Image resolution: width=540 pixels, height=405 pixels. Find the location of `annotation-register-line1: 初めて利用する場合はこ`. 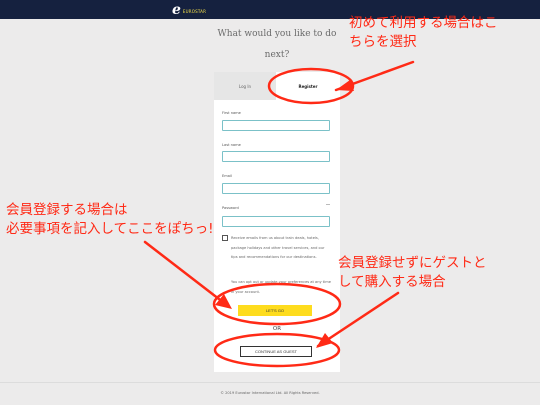

annotation-register-line1: 初めて利用する場合はこ is located at coordinates (423, 23).